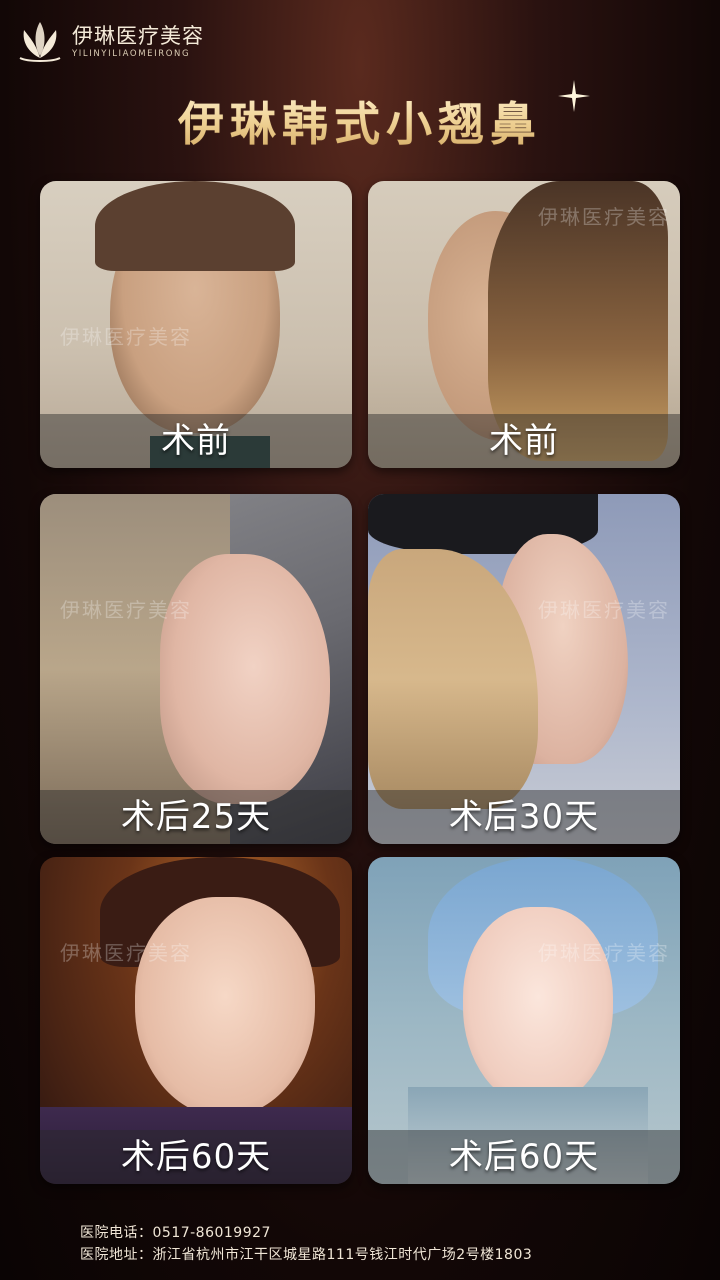  Describe the element at coordinates (574, 96) in the screenshot. I see `sparkle-icon` at that location.